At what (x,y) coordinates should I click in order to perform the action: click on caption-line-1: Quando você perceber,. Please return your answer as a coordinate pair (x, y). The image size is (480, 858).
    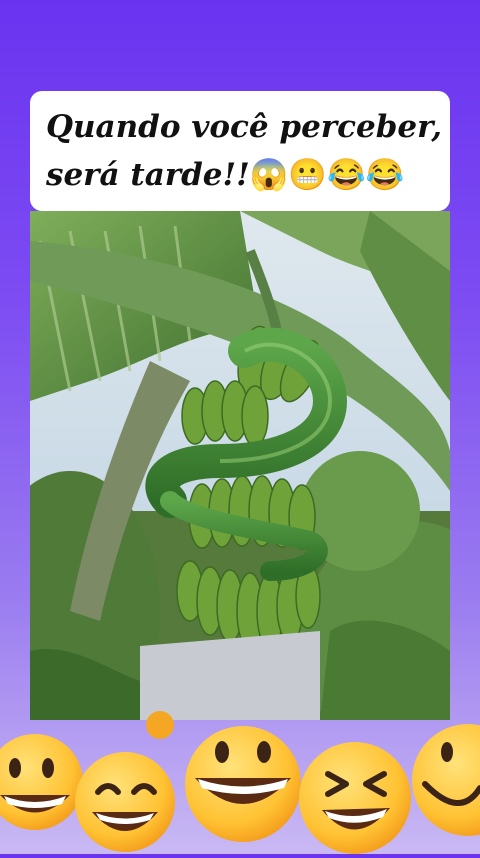
    Looking at the image, I should click on (244, 127).